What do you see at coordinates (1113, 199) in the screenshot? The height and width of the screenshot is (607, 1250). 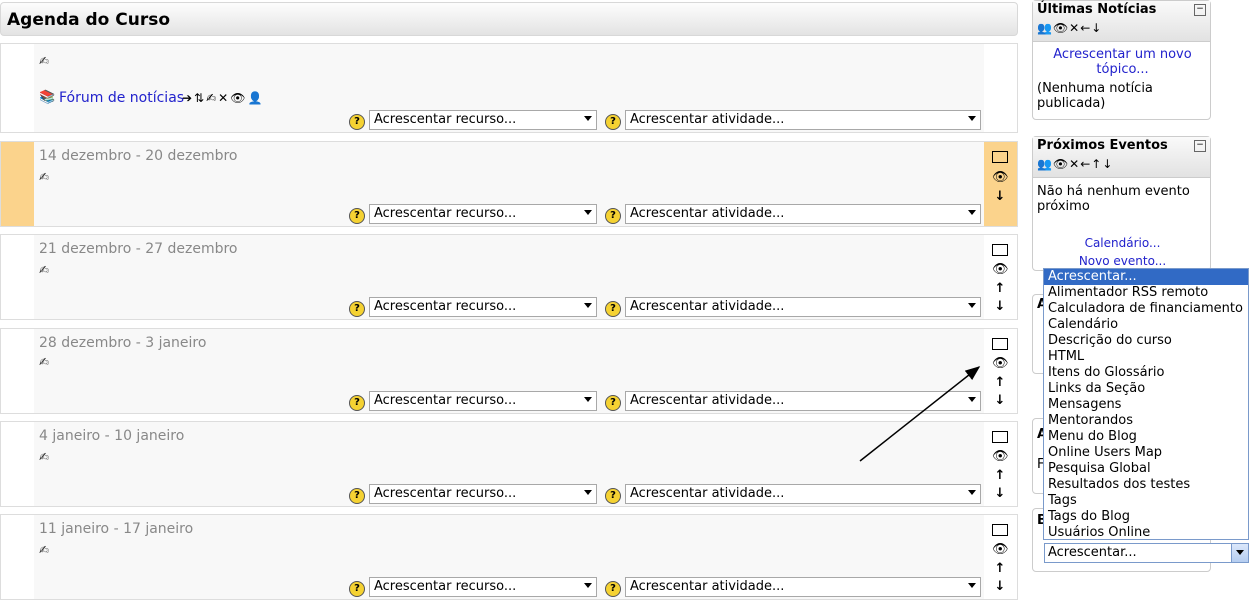 I see `events-empty-text: Não há nenhum evento próximo` at bounding box center [1113, 199].